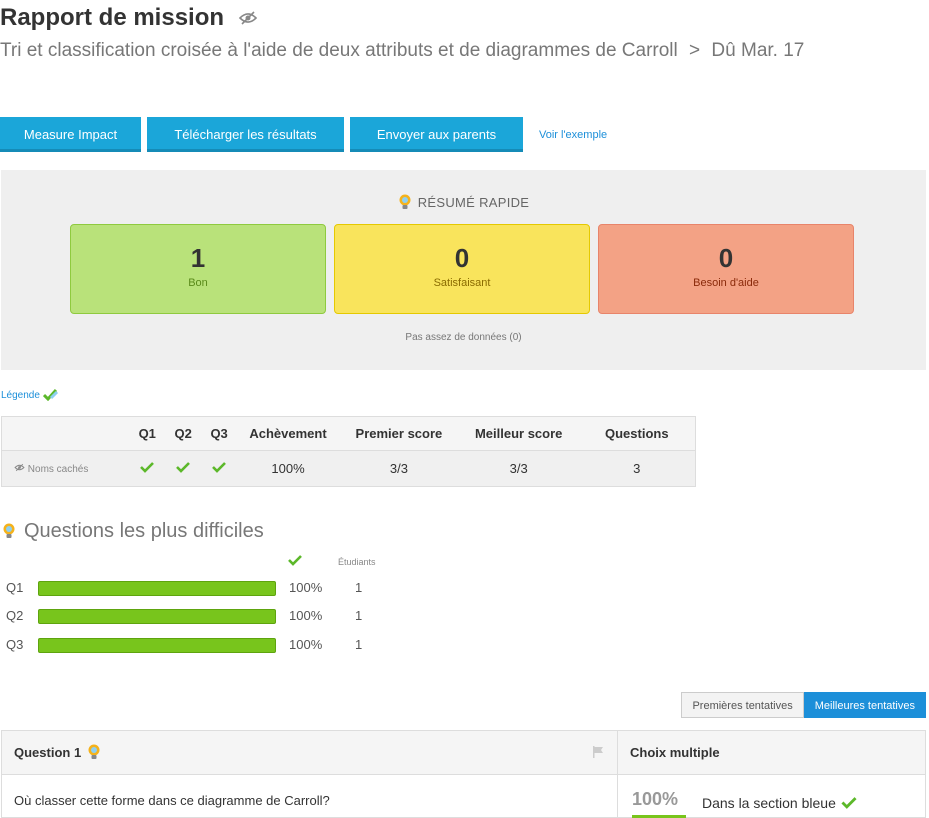  I want to click on question-title-label: Question 1, so click(48, 752).